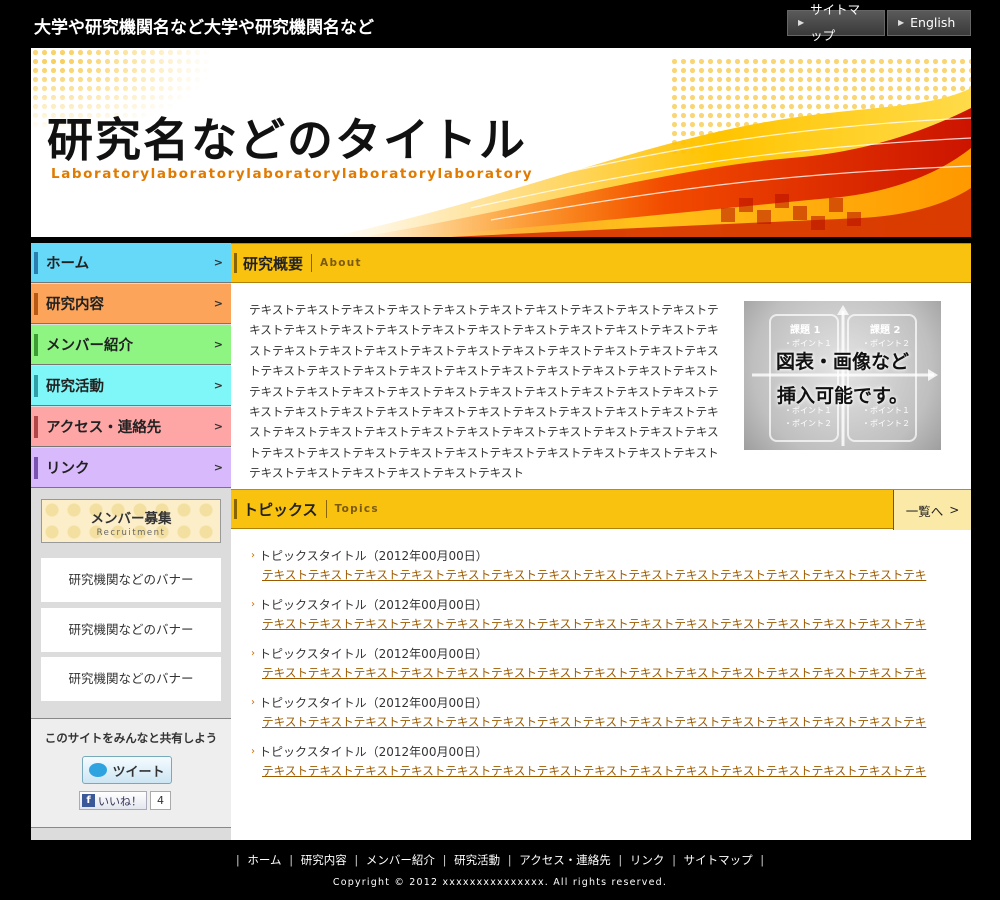  I want to click on footer-link-links: リンク, so click(647, 860).